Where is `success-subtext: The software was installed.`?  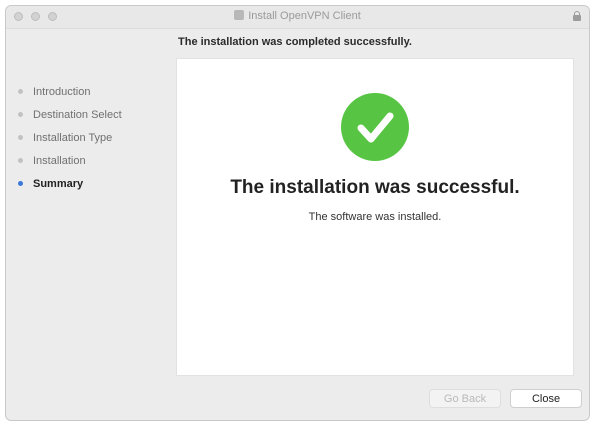
success-subtext: The software was installed. is located at coordinates (375, 217).